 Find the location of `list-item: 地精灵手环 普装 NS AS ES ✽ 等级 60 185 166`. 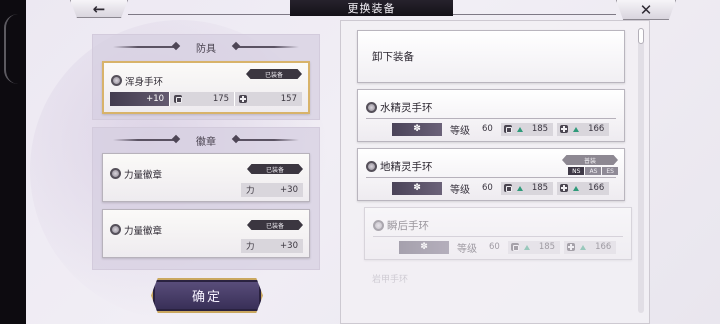

list-item: 地精灵手环 普装 NS AS ES ✽ 等级 60 185 166 is located at coordinates (491, 174).